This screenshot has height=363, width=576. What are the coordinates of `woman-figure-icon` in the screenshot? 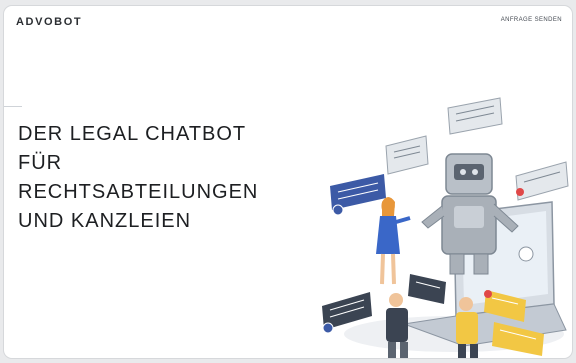 It's located at (393, 241).